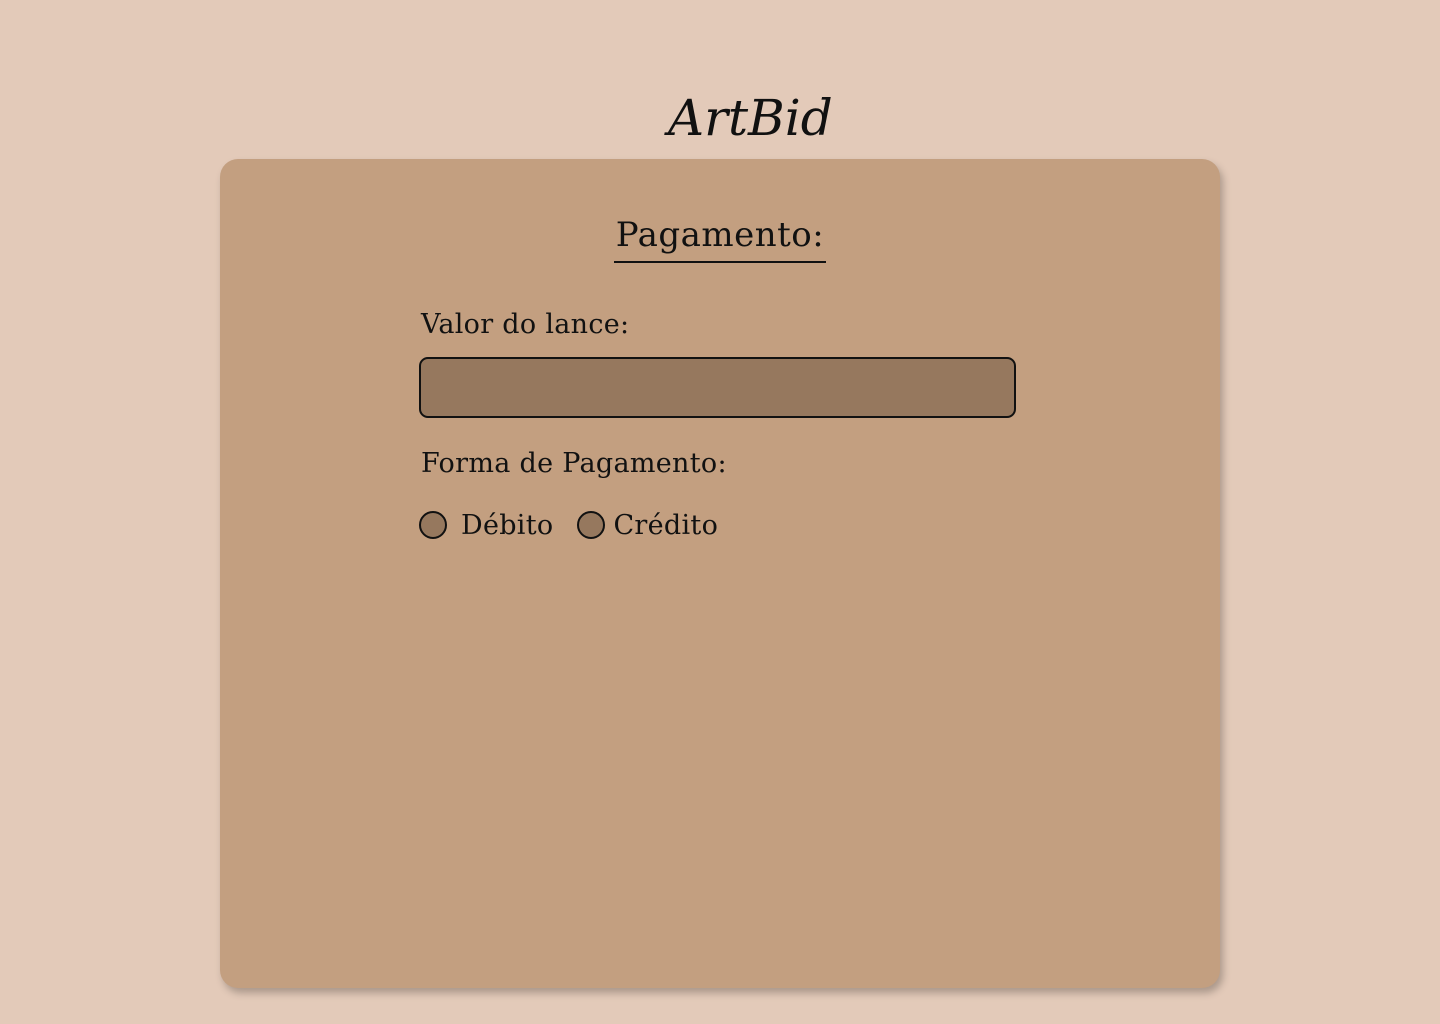 Image resolution: width=1440 pixels, height=1024 pixels. Describe the element at coordinates (433, 525) in the screenshot. I see `debit-radio` at that location.